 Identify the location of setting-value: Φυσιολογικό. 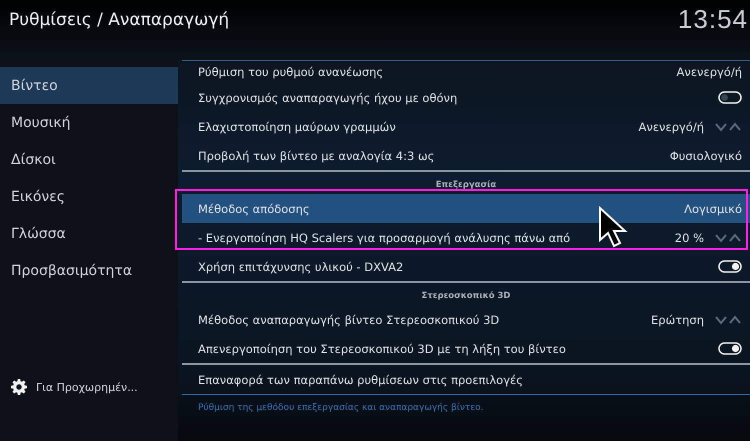
(706, 155).